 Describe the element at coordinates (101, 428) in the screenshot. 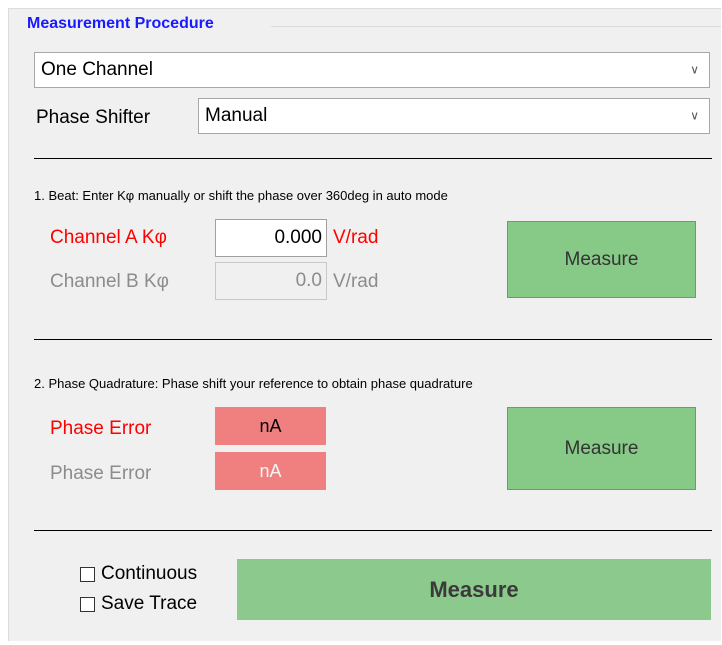

I see `phase-error-a-label: Phase Error` at that location.